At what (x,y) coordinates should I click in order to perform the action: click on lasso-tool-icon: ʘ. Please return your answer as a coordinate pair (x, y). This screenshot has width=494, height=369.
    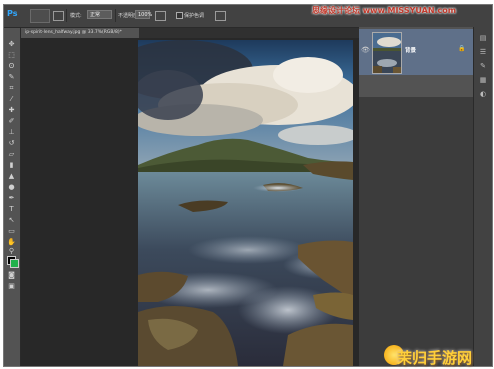
    Looking at the image, I should click on (11, 66).